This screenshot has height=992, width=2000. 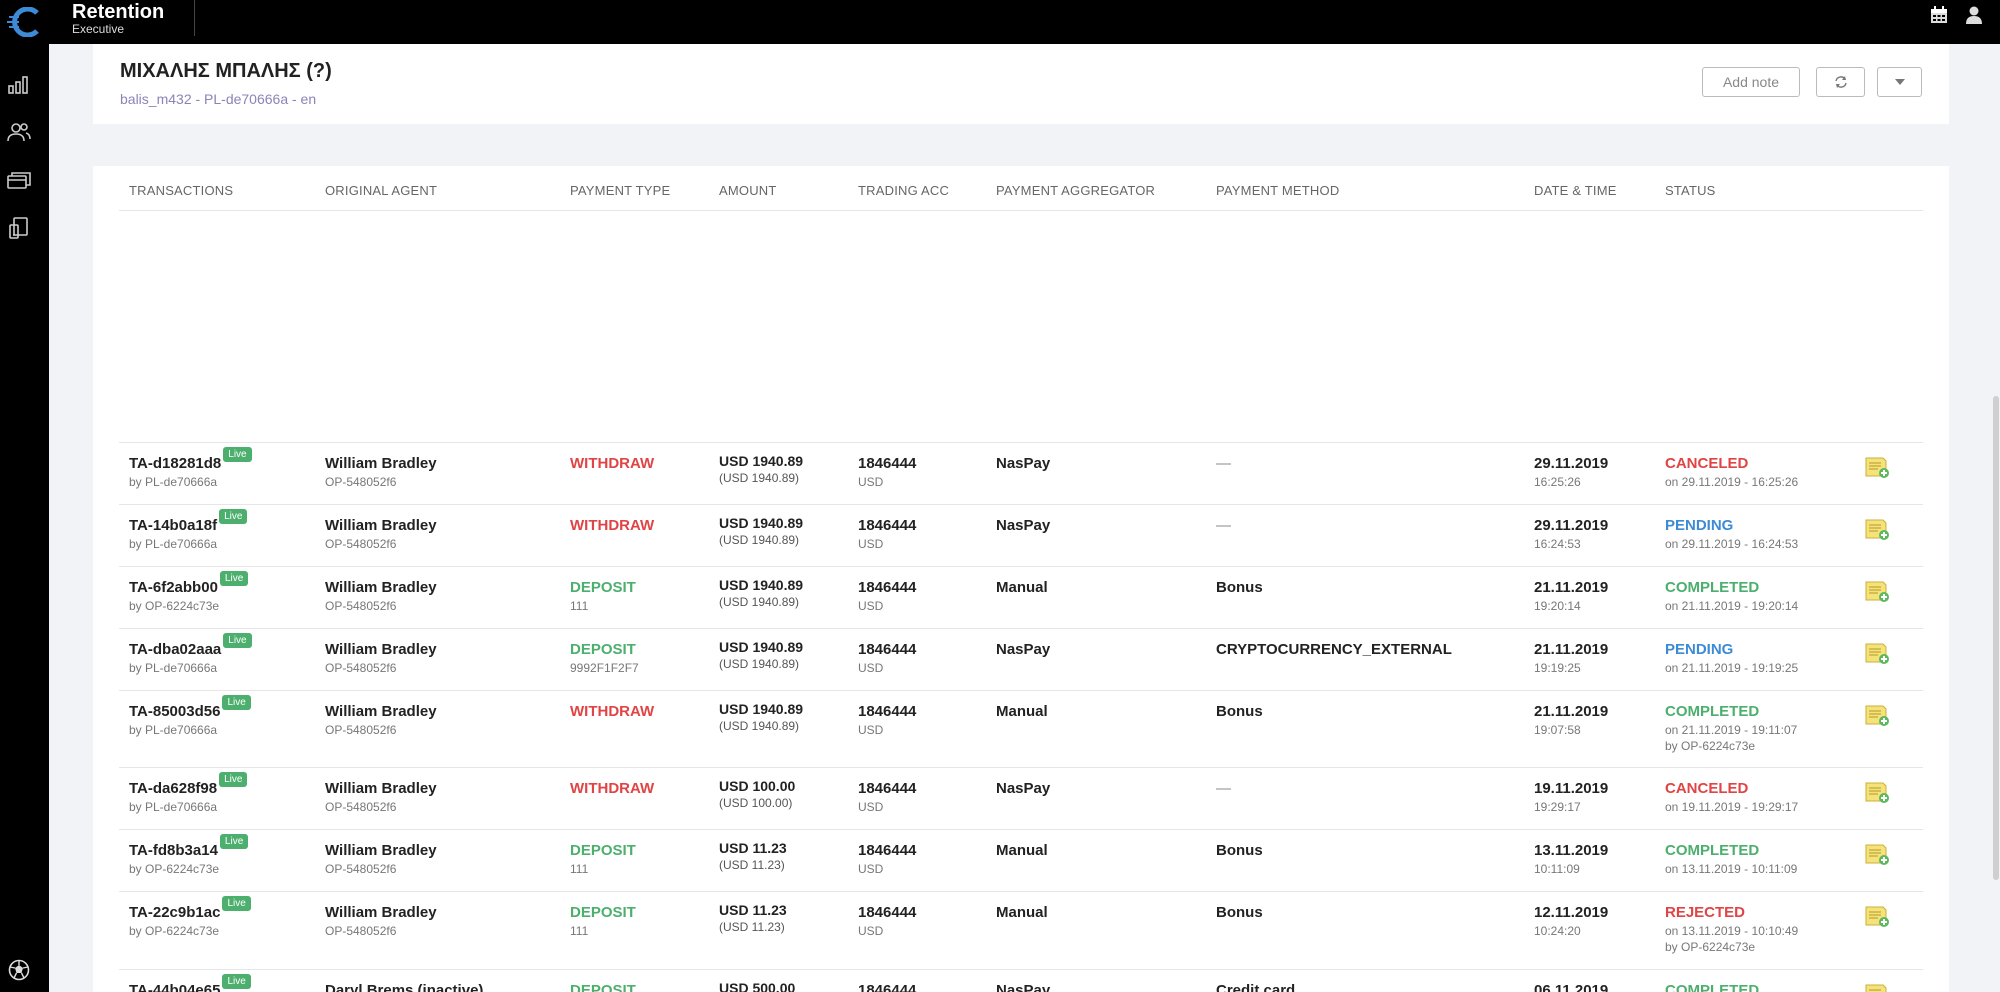 What do you see at coordinates (1974, 17) in the screenshot?
I see `user-icon` at bounding box center [1974, 17].